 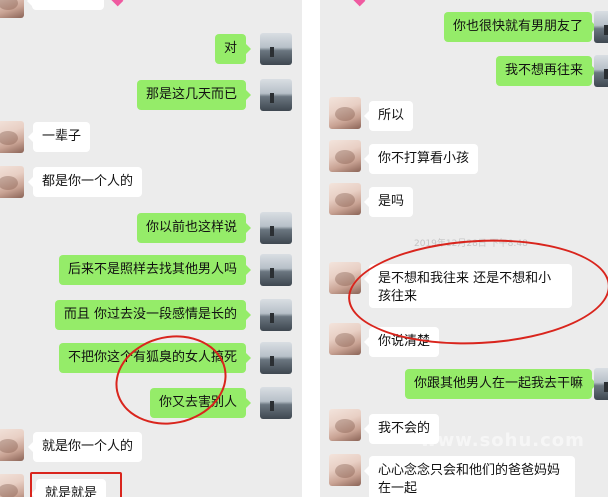 What do you see at coordinates (421, 159) in the screenshot?
I see `message-bubble: 你不打算看小孩` at bounding box center [421, 159].